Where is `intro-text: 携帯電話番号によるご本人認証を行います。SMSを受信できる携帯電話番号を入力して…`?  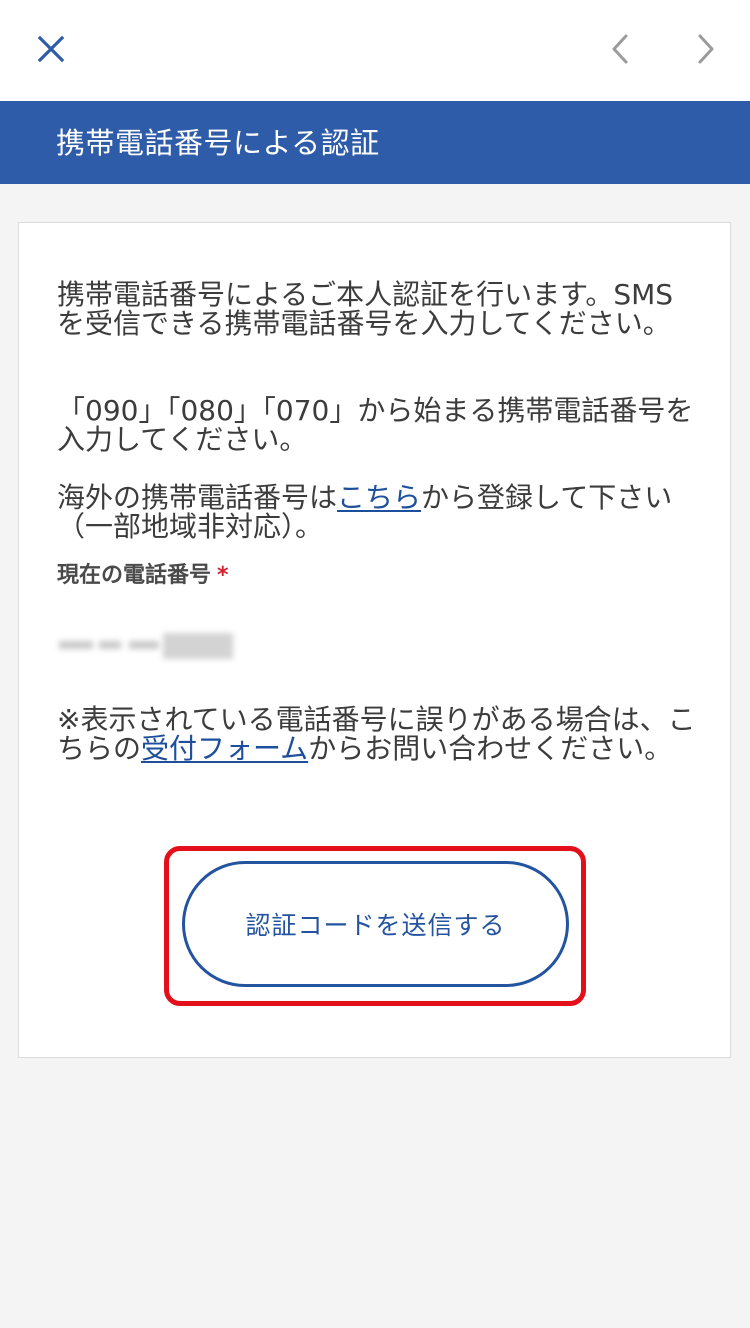
intro-text: 携帯電話番号によるご本人認証を行います。SMSを受信できる携帯電話番号を入力して… is located at coordinates (365, 309).